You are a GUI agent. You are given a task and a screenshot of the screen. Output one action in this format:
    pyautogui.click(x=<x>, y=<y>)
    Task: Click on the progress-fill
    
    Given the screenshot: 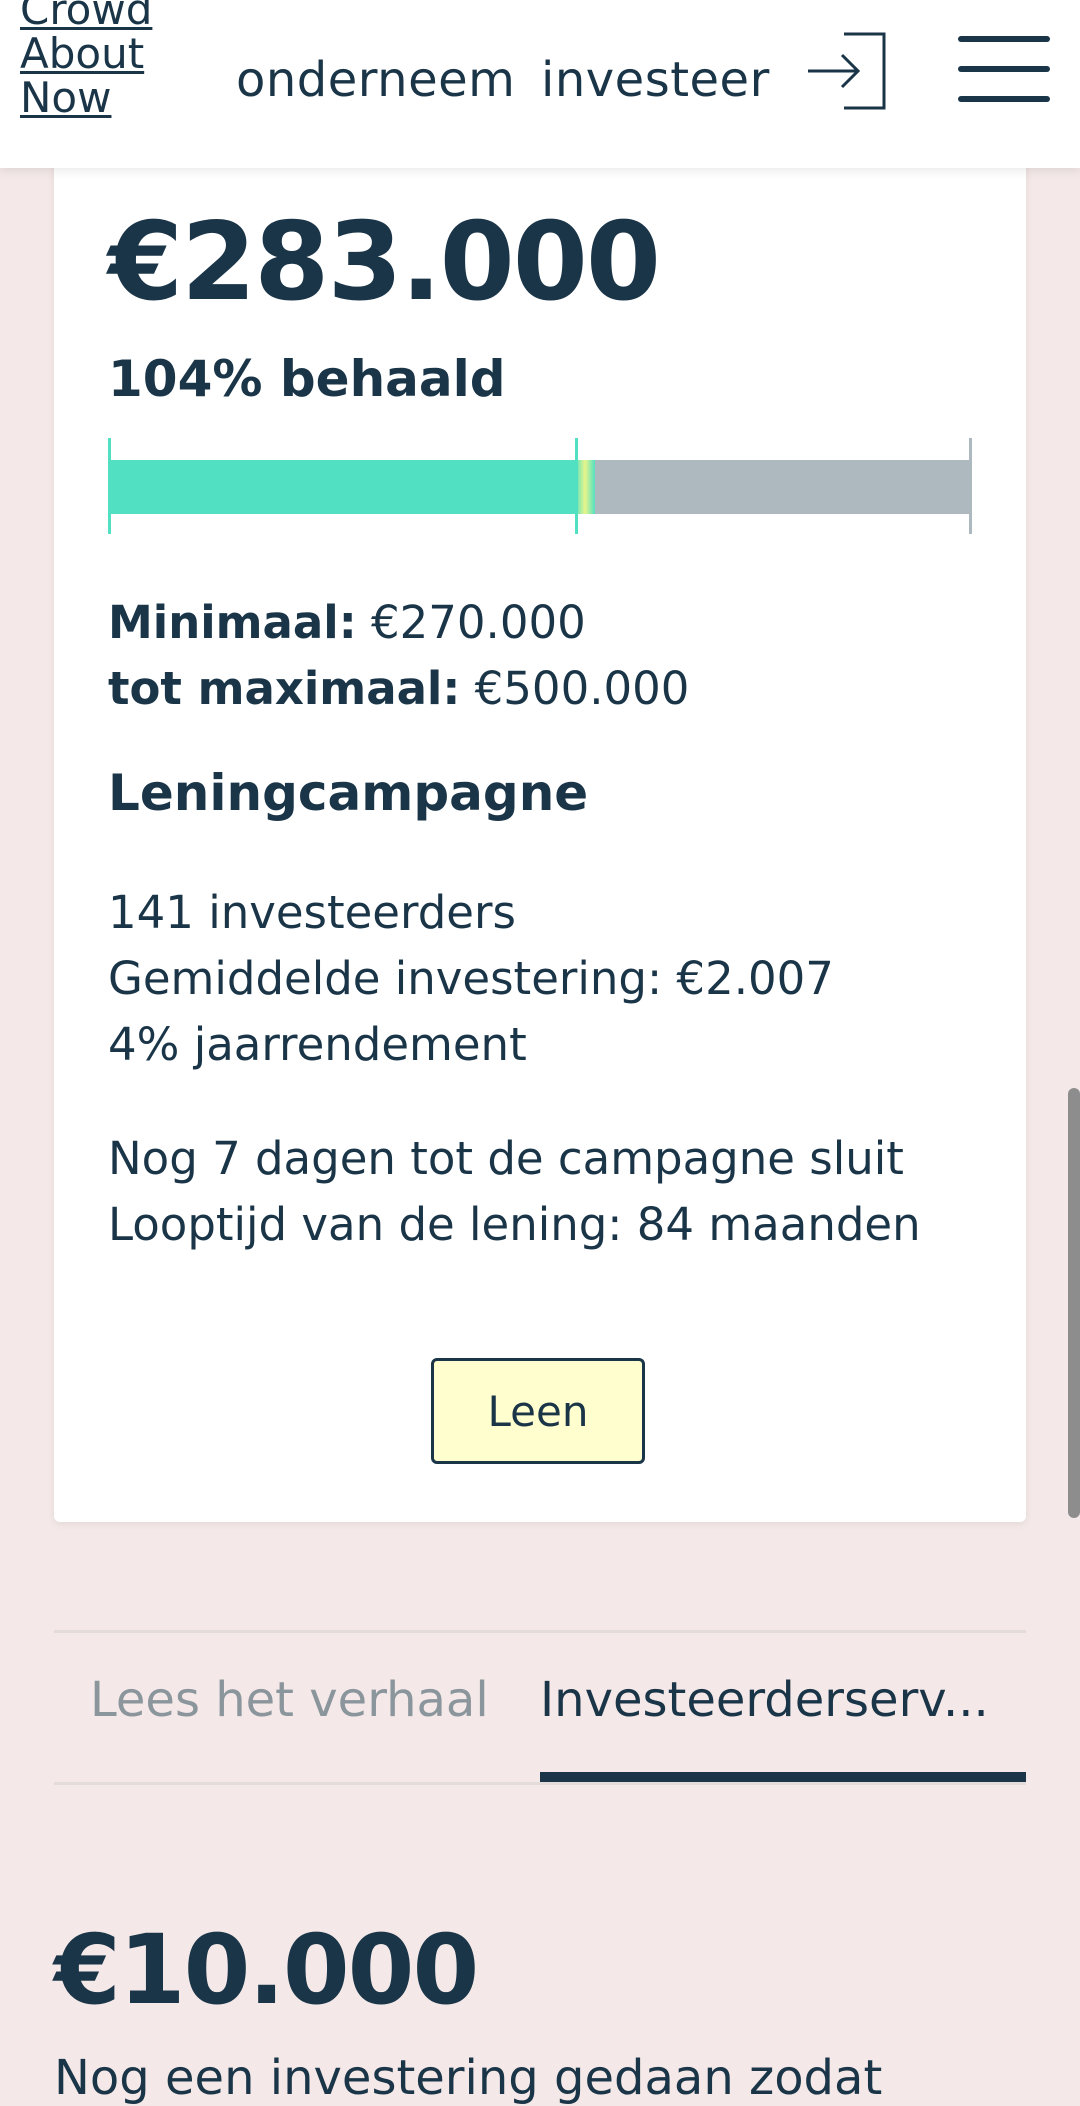 What is the action you would take?
    pyautogui.click(x=341, y=487)
    